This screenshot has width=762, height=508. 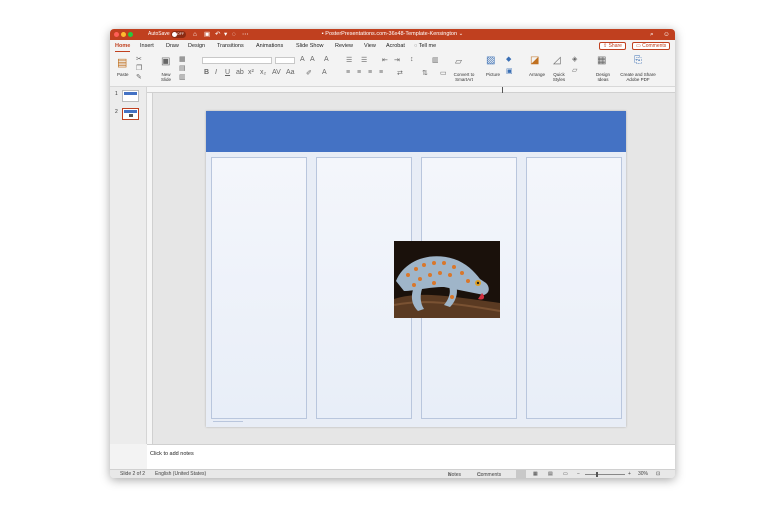 What do you see at coordinates (312, 59) in the screenshot?
I see `shrink-font-icon: A` at bounding box center [312, 59].